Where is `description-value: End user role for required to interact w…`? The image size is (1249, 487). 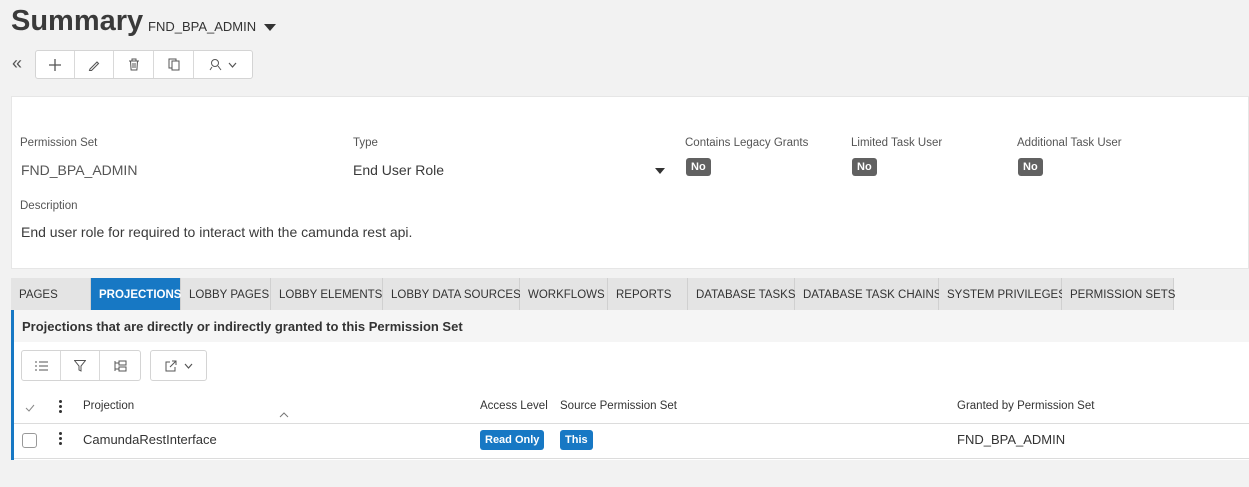 description-value: End user role for required to interact w… is located at coordinates (217, 232).